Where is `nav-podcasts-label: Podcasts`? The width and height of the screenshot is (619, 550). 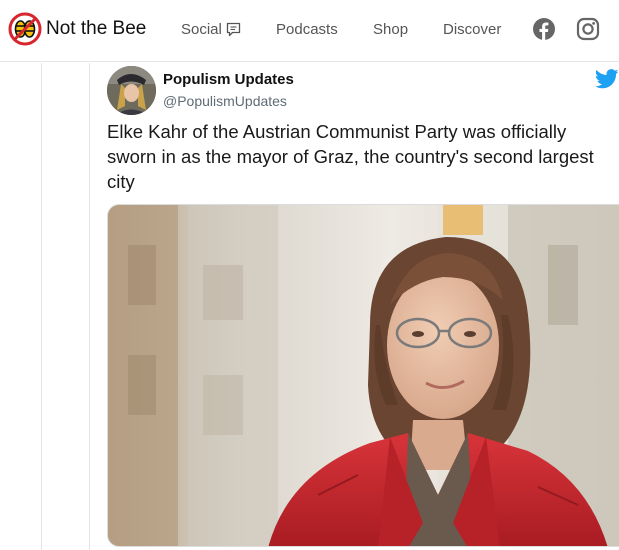
nav-podcasts-label: Podcasts is located at coordinates (307, 29).